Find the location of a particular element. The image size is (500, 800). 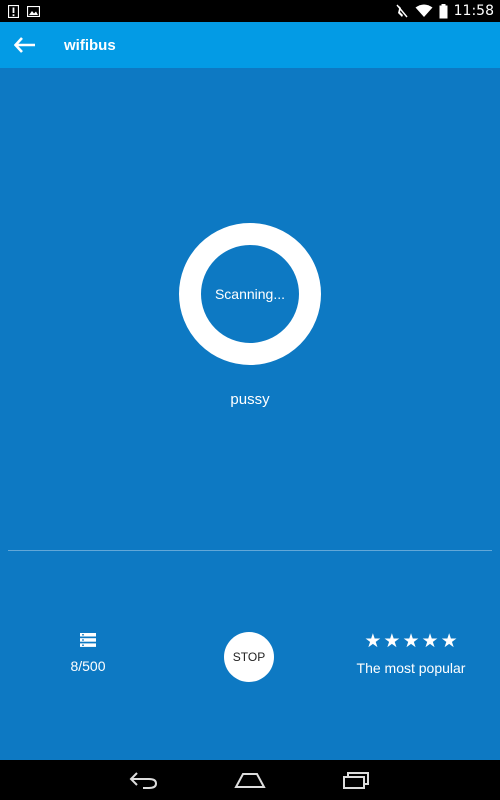

progress-count: 8/500 is located at coordinates (88, 666).